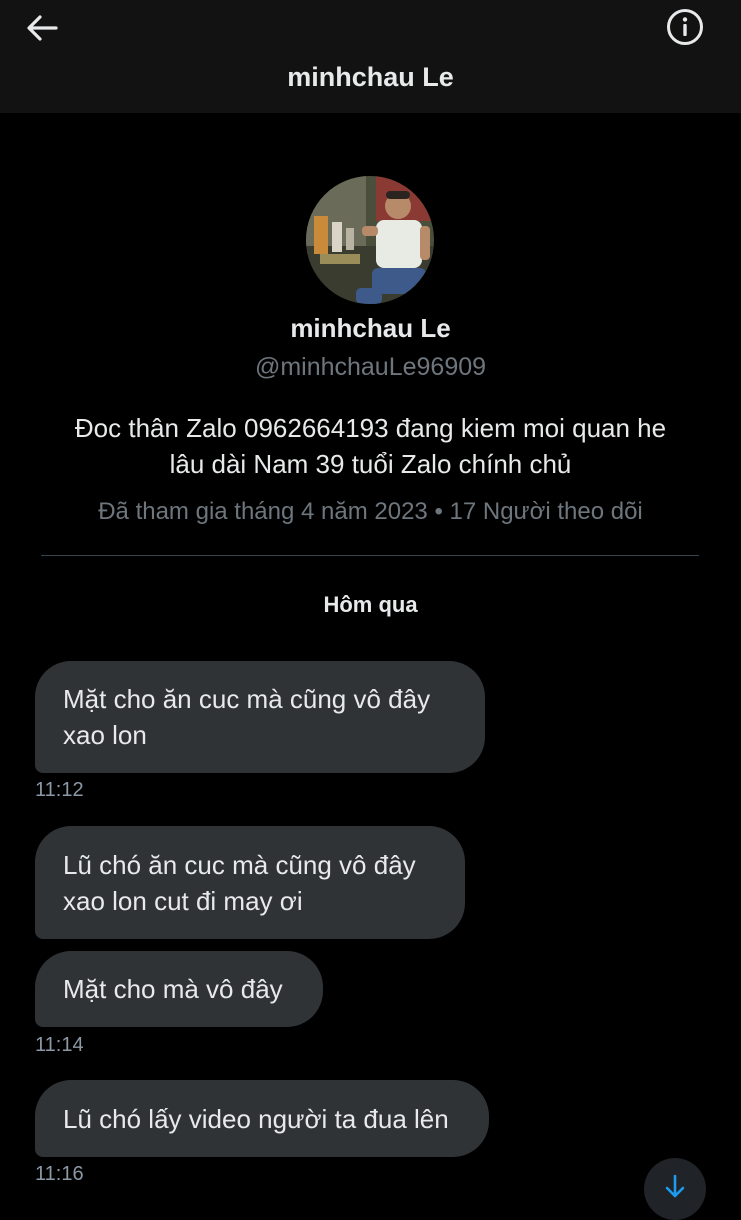 This screenshot has width=741, height=1220. I want to click on message-text: Mặt cho ăn cuc mà cũng vô đây, so click(247, 699).